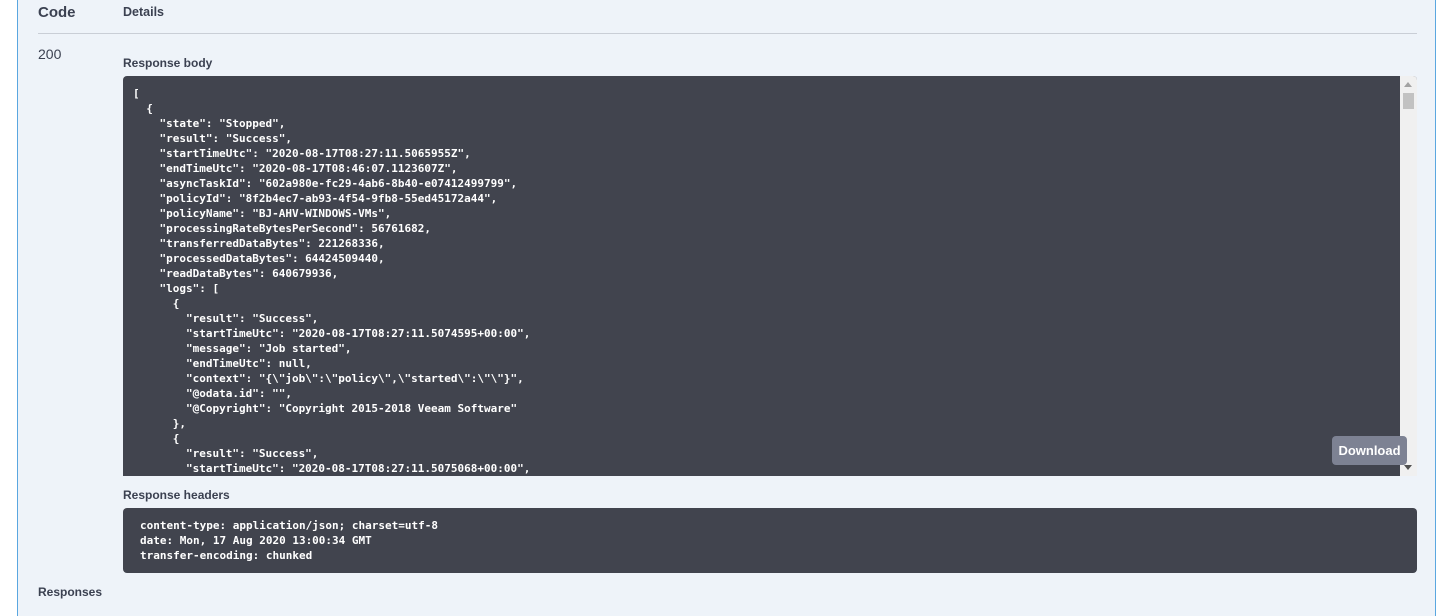  Describe the element at coordinates (242, 348) in the screenshot. I see `response-body-line: "message": "Job started",` at that location.